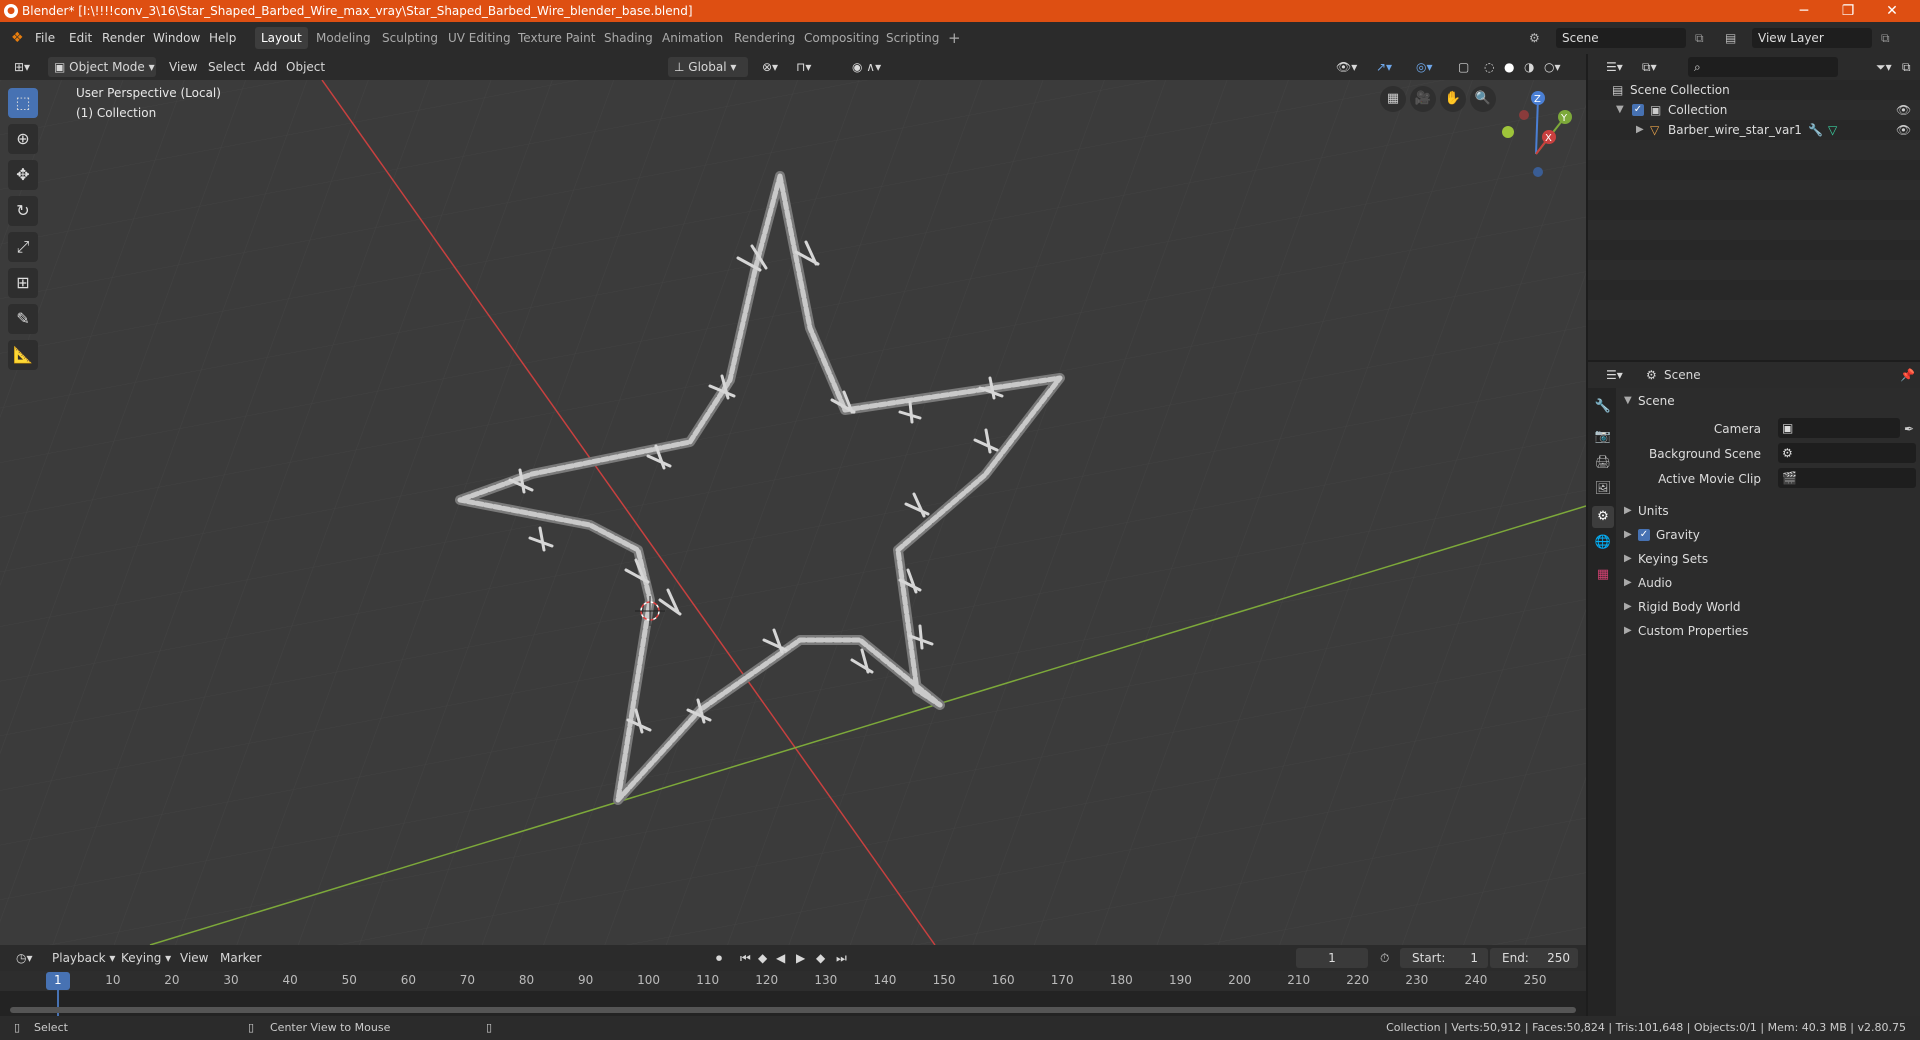 The image size is (1920, 1040). I want to click on timeline-view-menu: View, so click(194, 958).